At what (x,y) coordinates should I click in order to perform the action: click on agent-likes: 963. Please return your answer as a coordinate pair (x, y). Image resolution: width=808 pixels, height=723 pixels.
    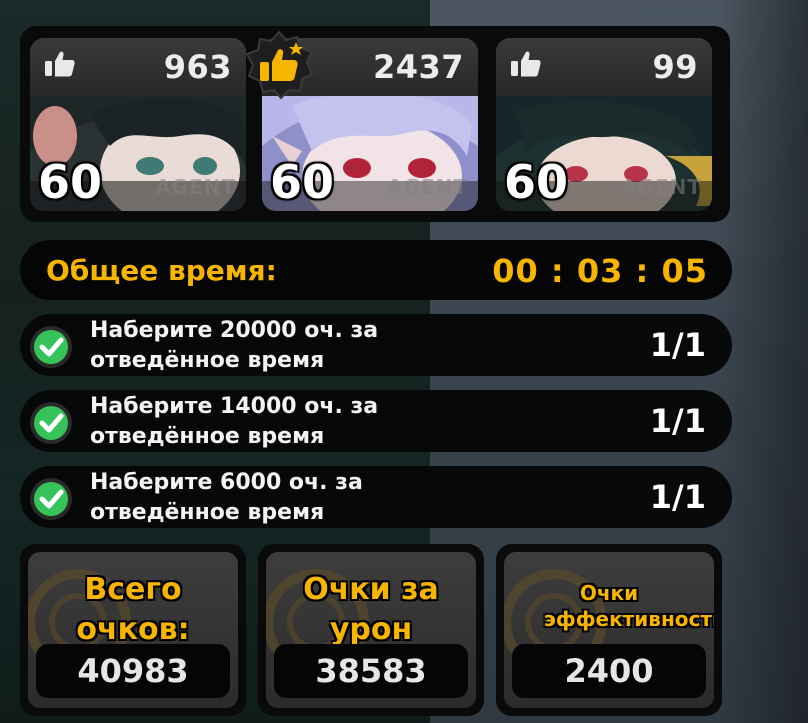
    Looking at the image, I should click on (197, 67).